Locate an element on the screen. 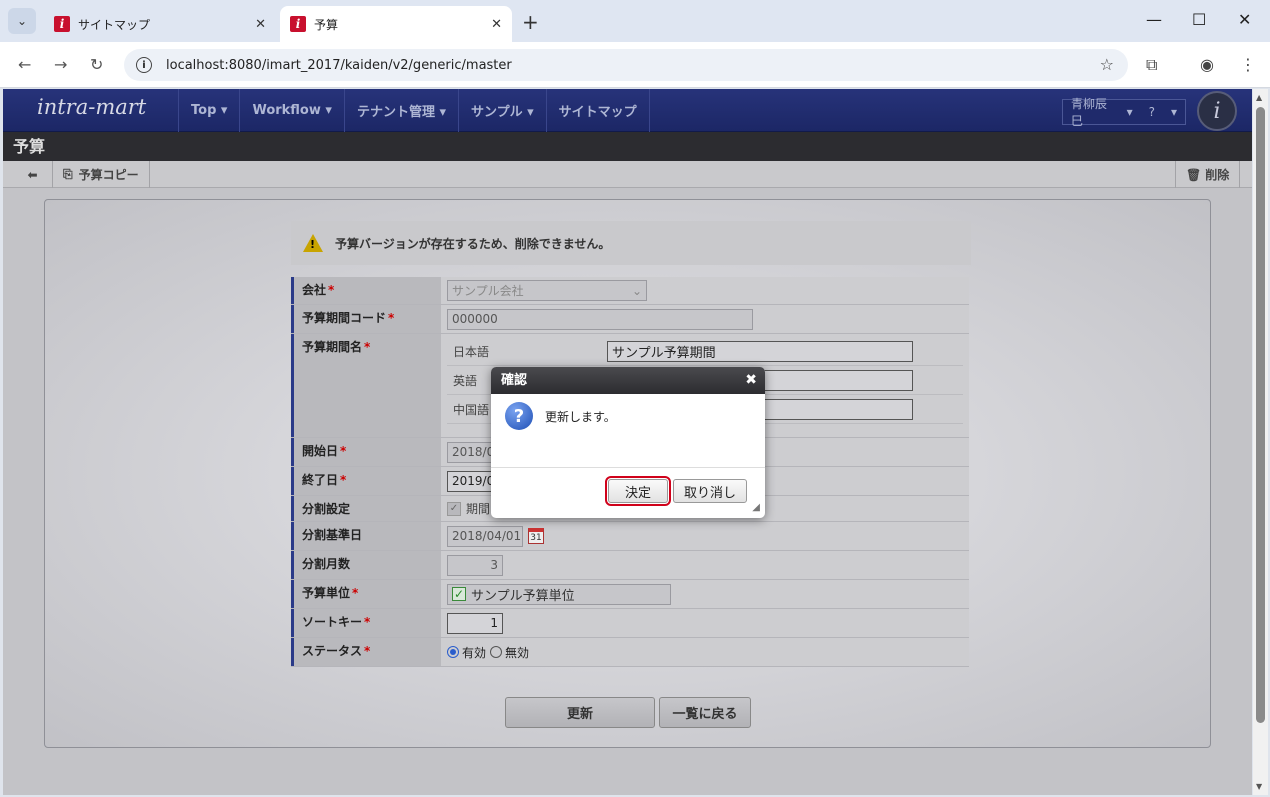  update-button: 更新 is located at coordinates (580, 712).